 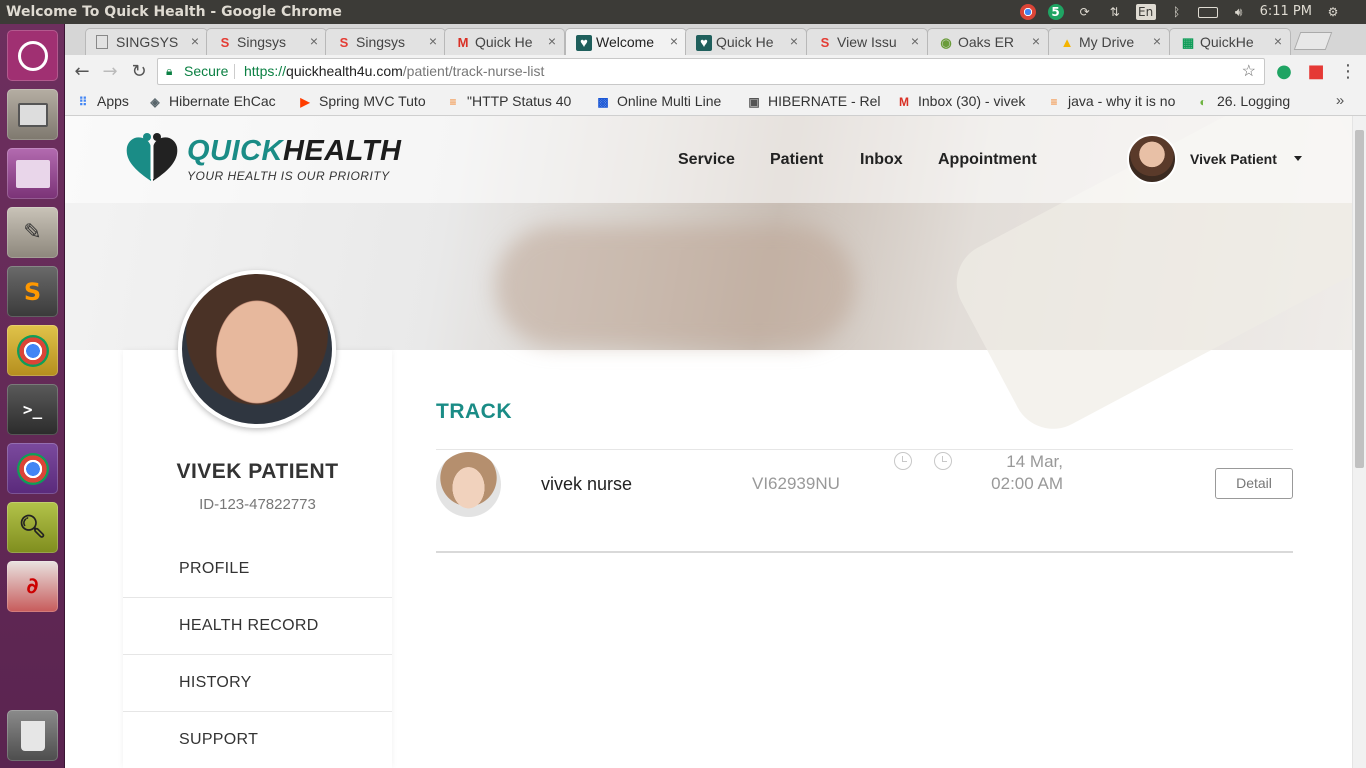 I want to click on clock-icon, so click(x=903, y=461).